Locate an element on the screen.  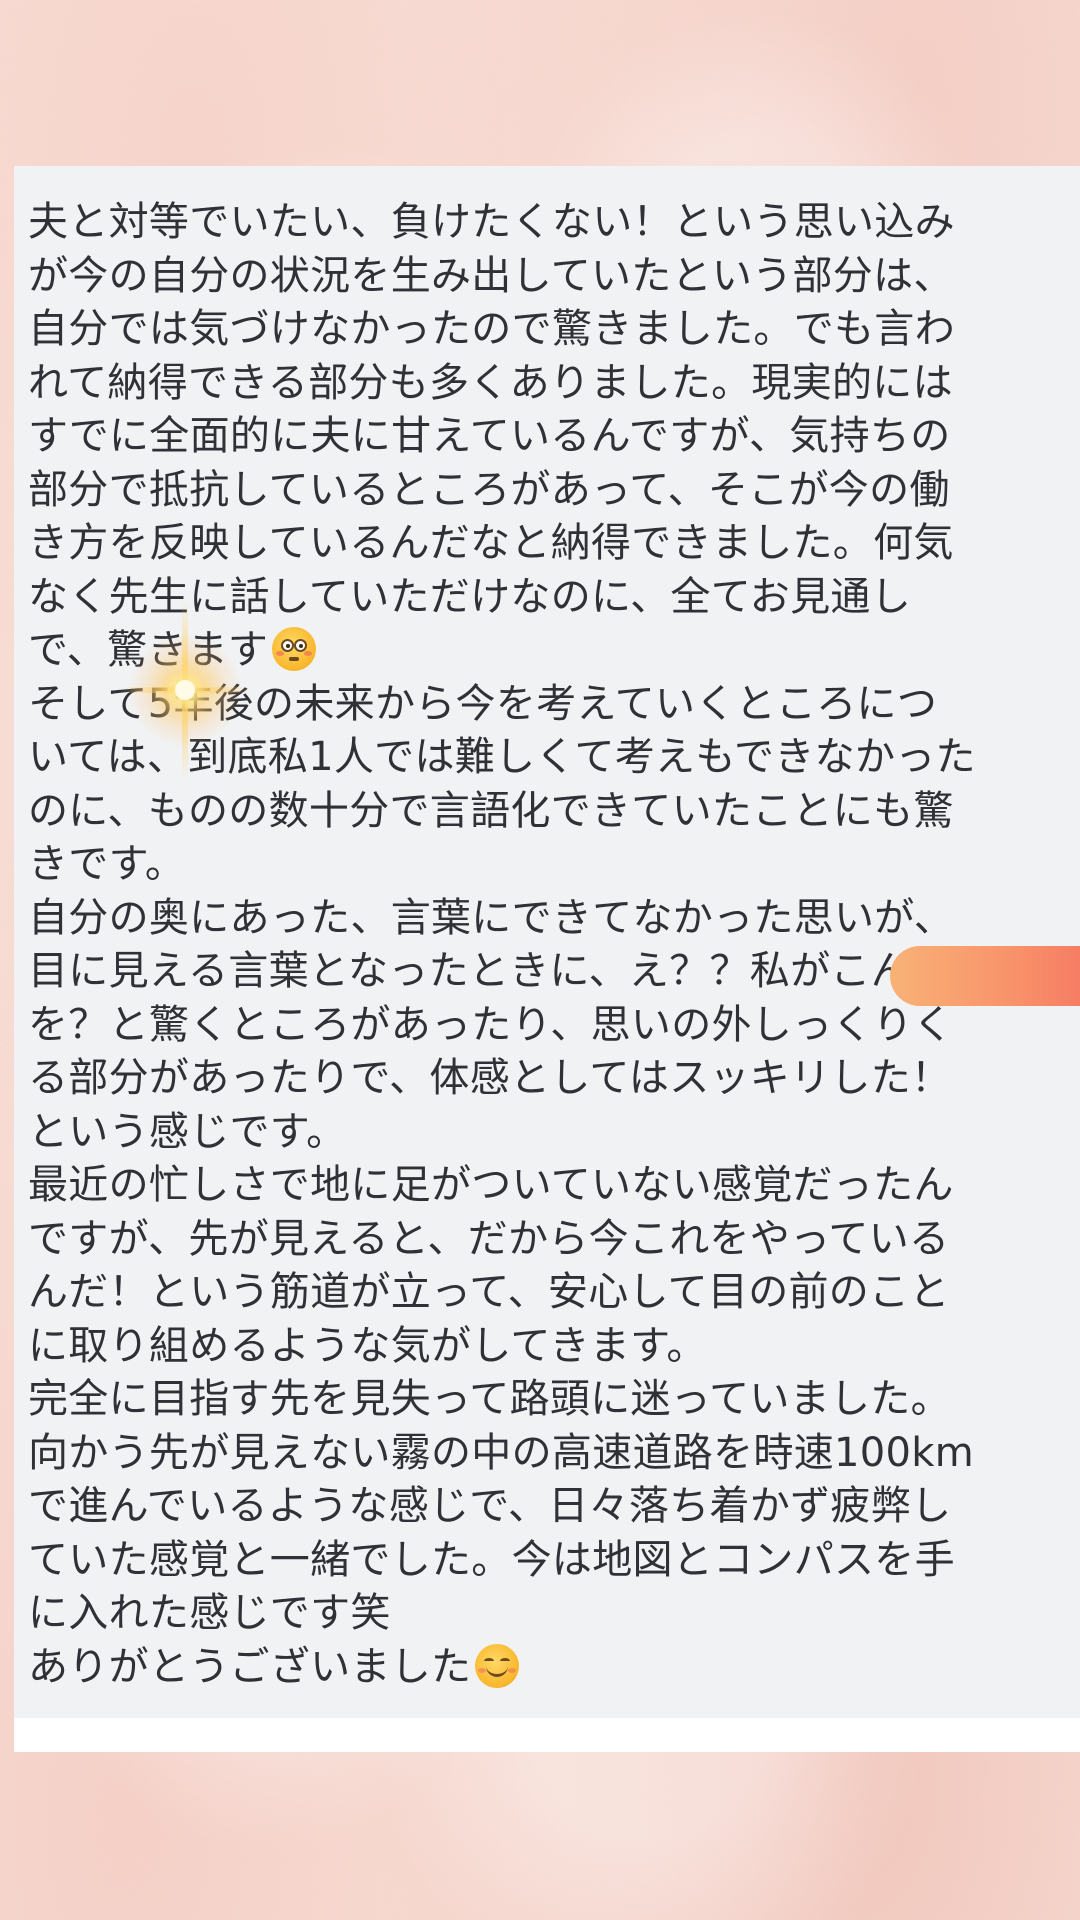
message-line: を？と驚くところがあったり、思いの外しっくりく is located at coordinates (548, 1026).